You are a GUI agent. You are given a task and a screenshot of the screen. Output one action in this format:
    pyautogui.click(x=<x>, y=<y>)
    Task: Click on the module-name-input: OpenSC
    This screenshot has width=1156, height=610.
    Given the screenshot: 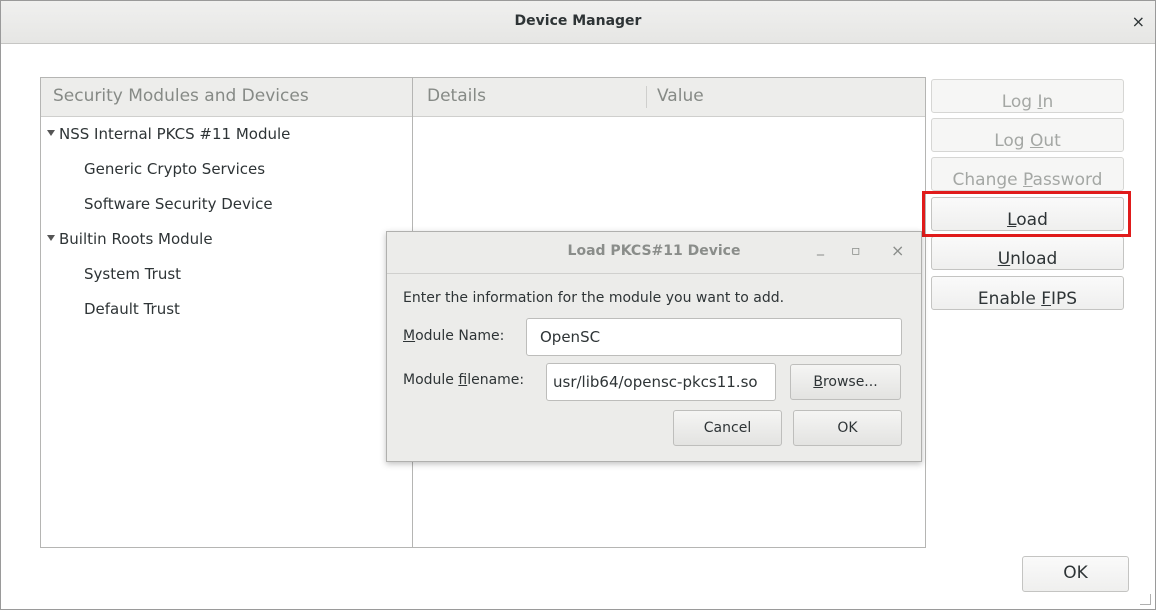 What is the action you would take?
    pyautogui.click(x=714, y=337)
    